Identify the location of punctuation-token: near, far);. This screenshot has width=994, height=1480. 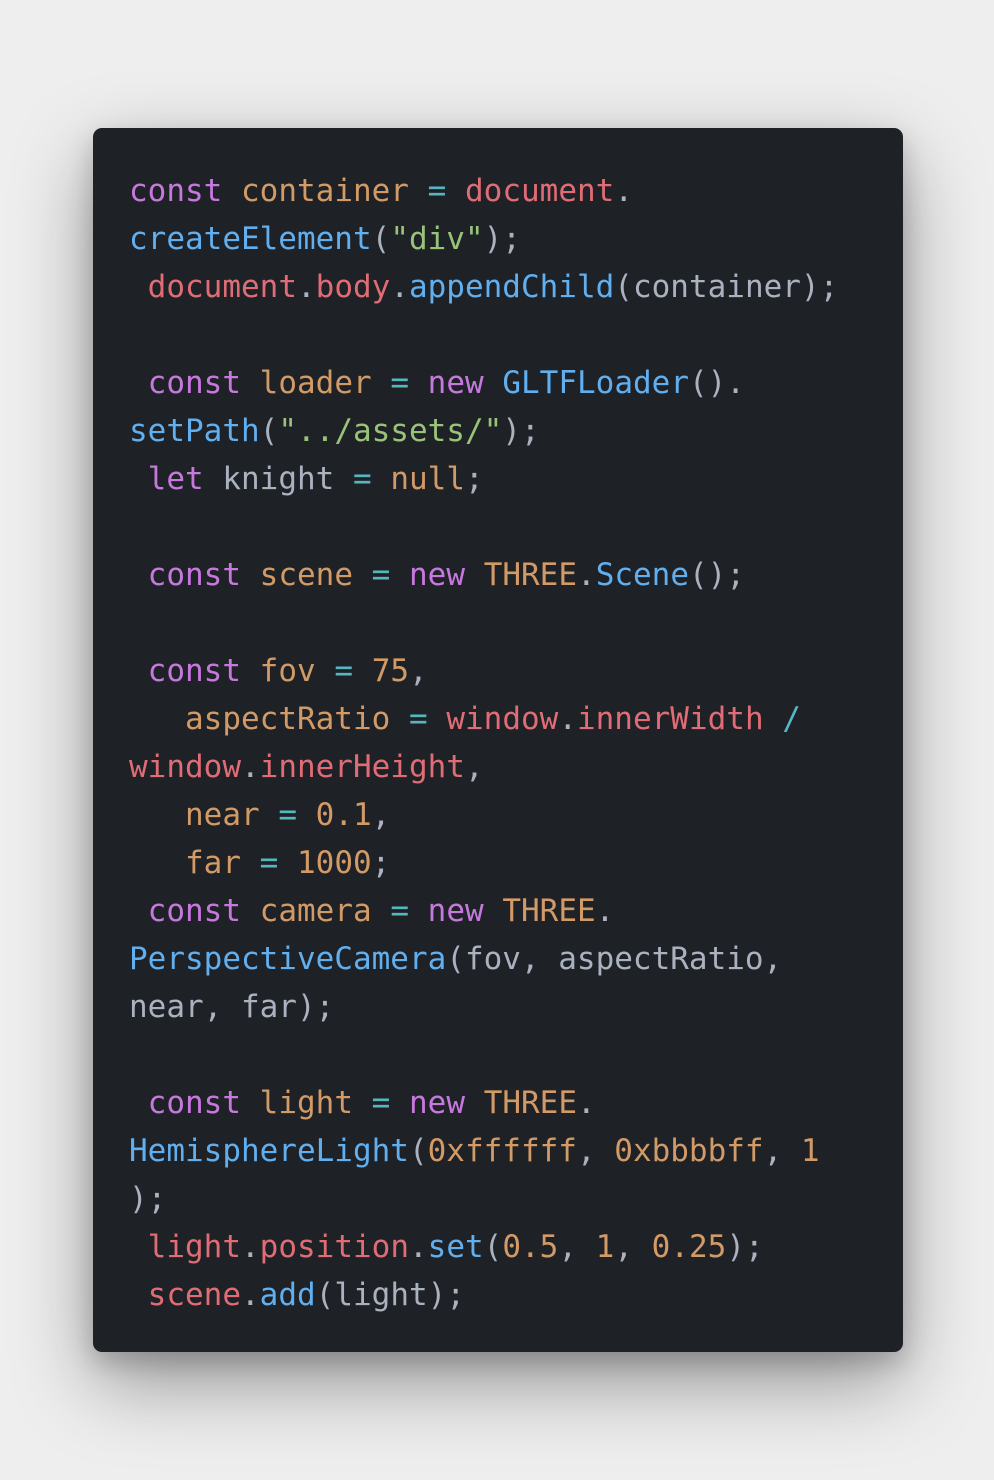
(232, 1007).